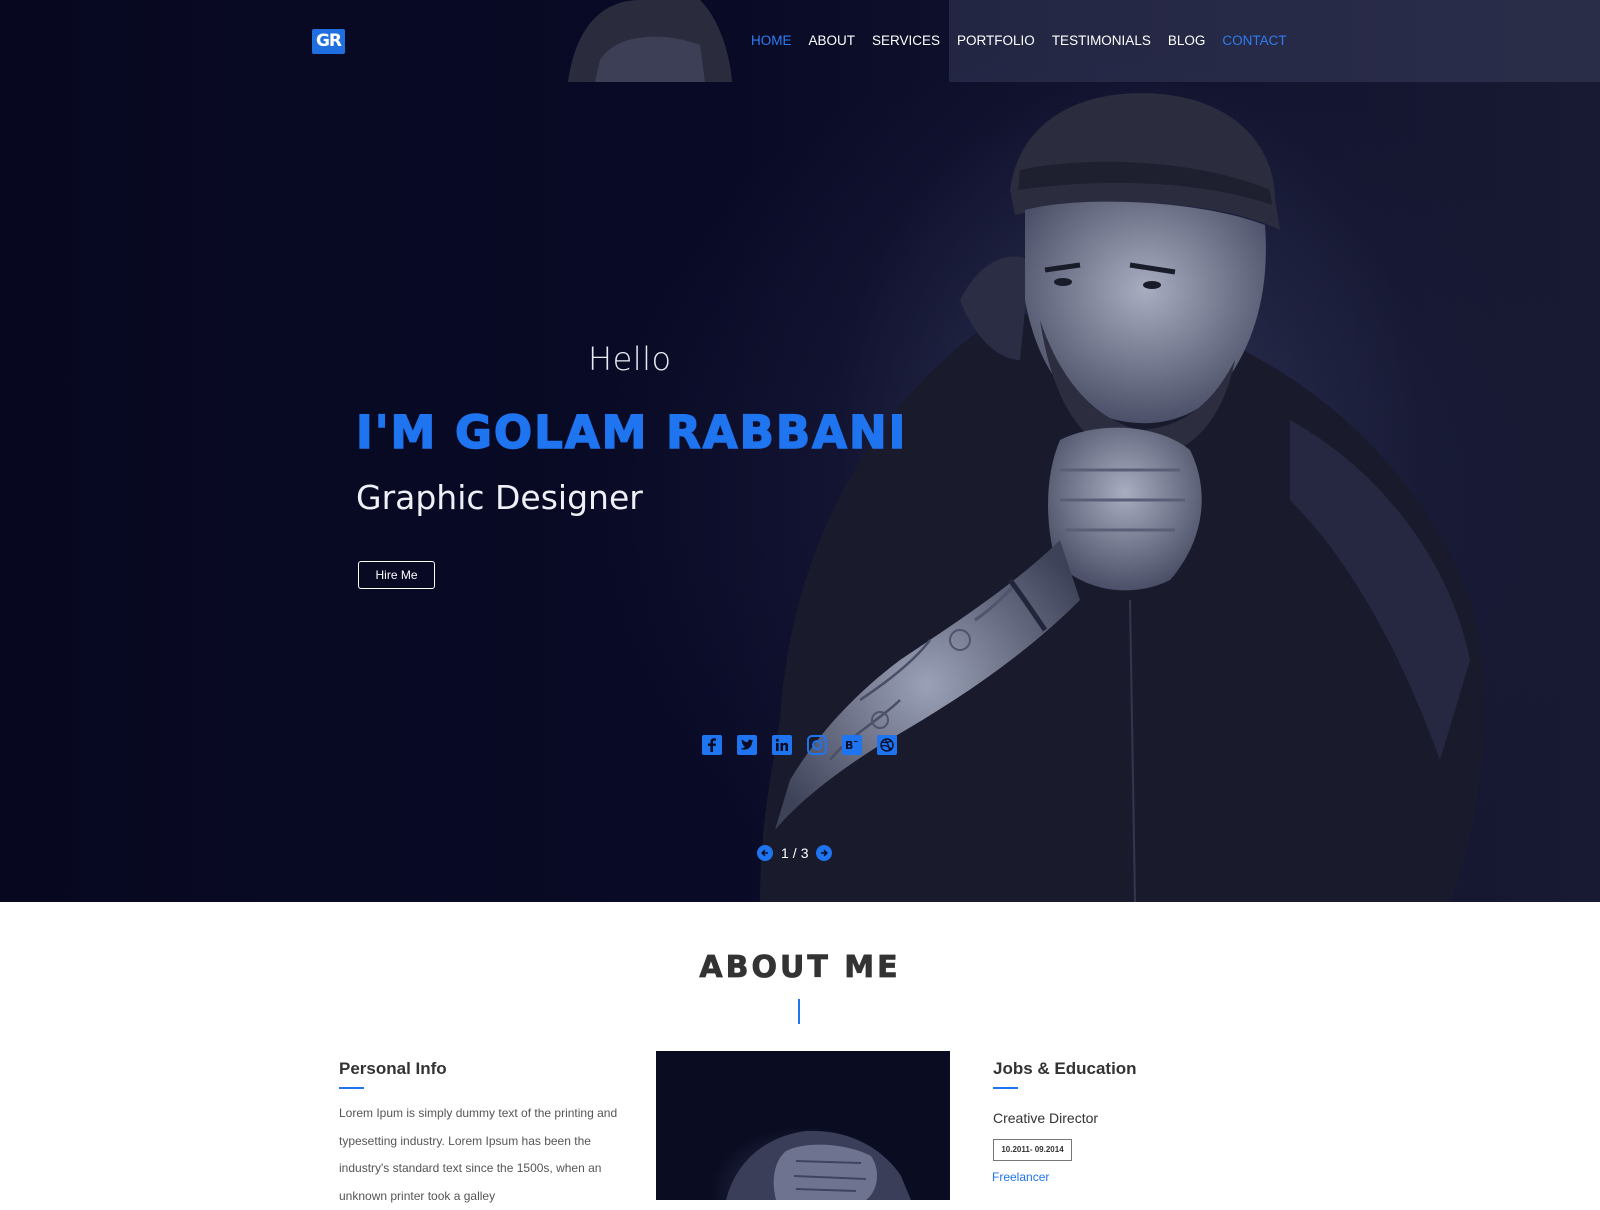 The width and height of the screenshot is (1600, 1210). What do you see at coordinates (906, 40) in the screenshot?
I see `nav-item: SERVICES` at bounding box center [906, 40].